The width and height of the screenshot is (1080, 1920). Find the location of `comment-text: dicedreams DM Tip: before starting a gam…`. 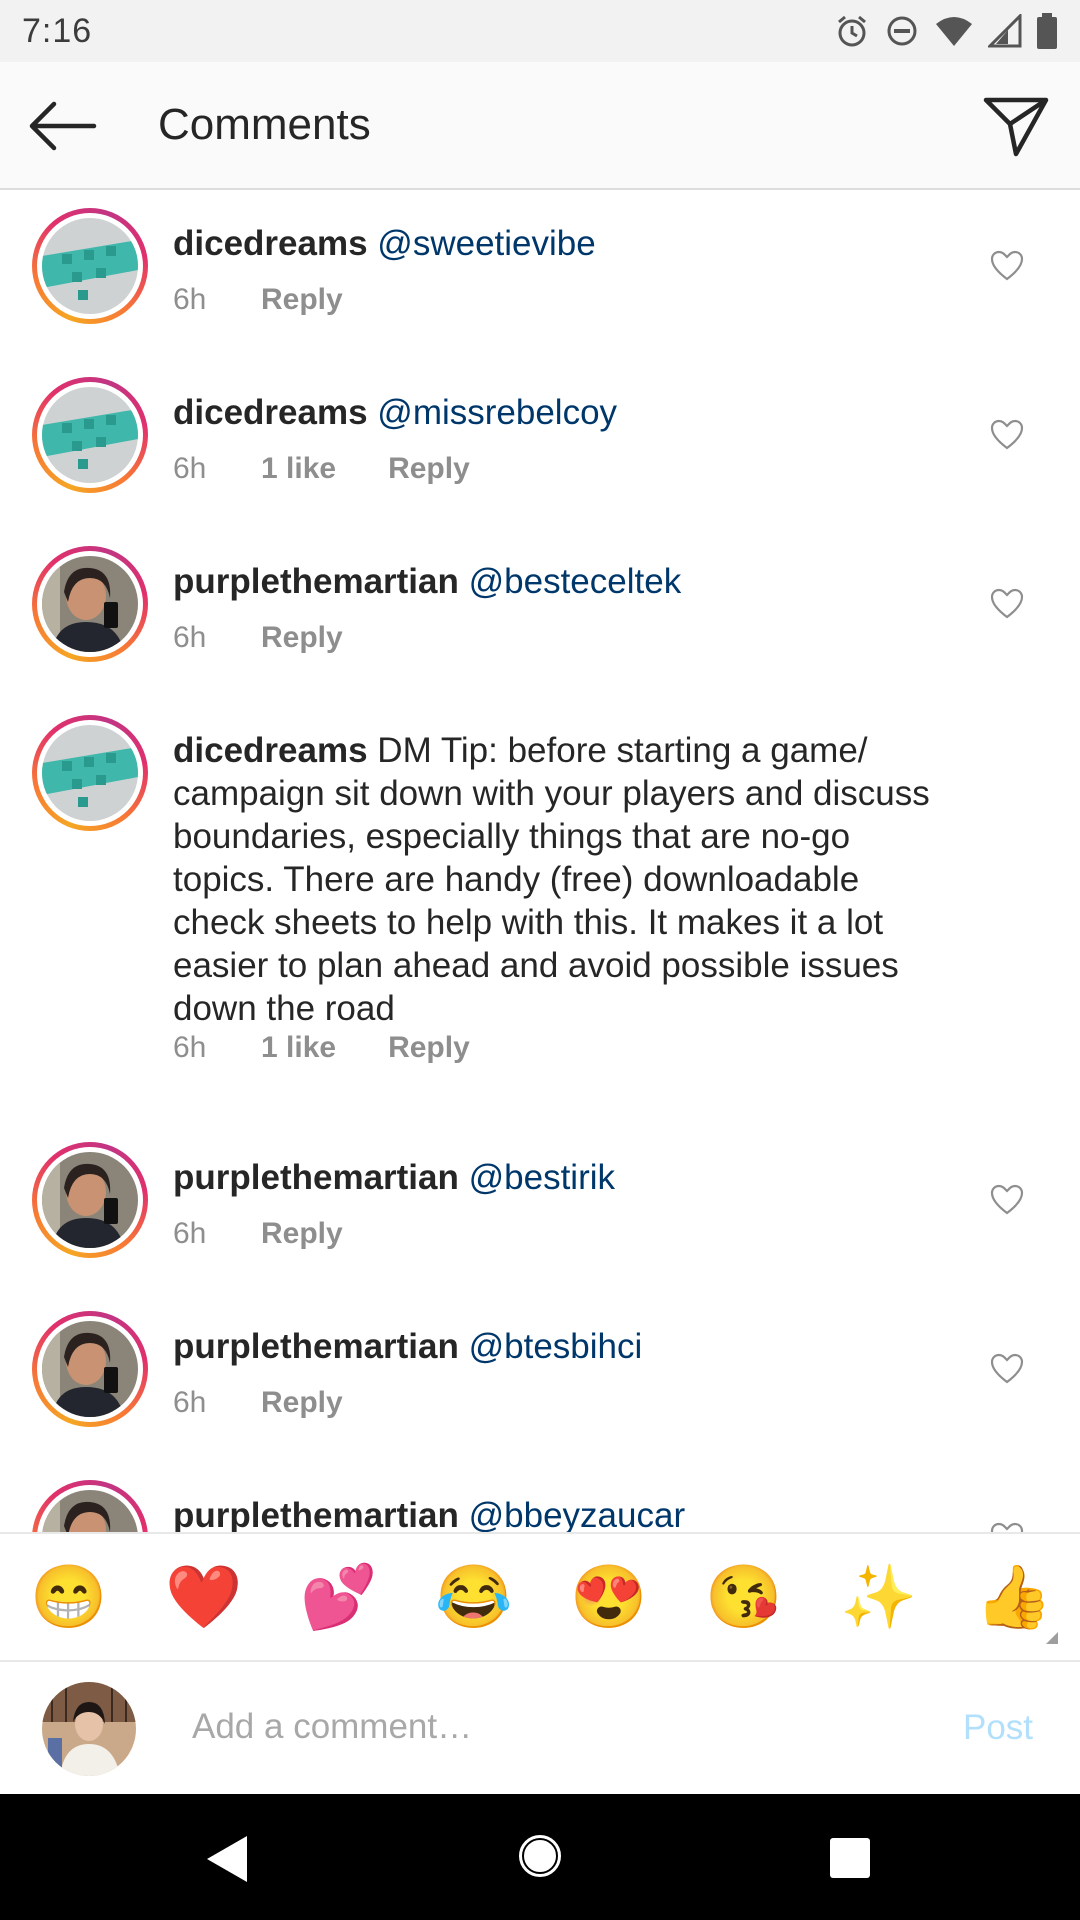

comment-text: dicedreams DM Tip: before starting a gam… is located at coordinates (558, 879).